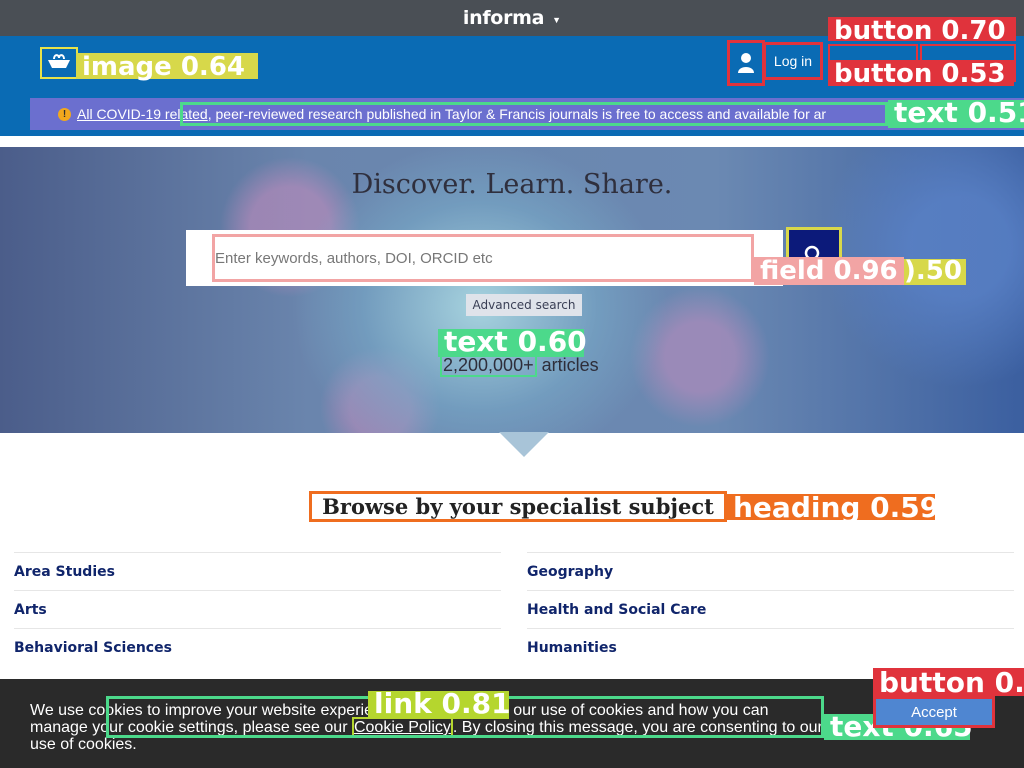  I want to click on annotation-box, so click(534, 114).